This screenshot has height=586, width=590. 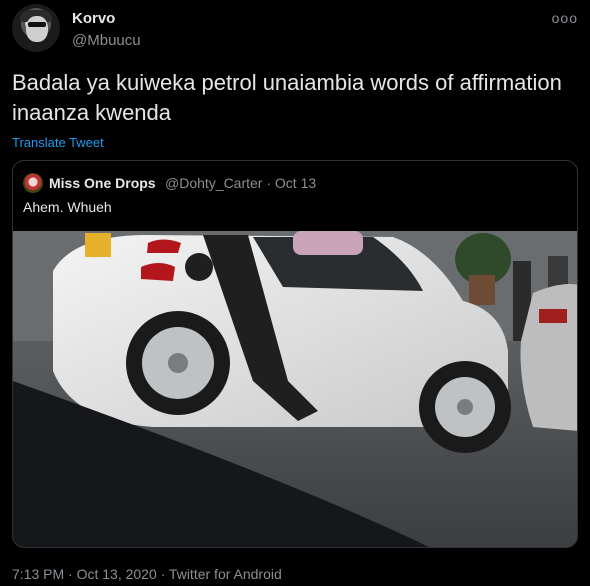 What do you see at coordinates (37, 24) in the screenshot?
I see `avatar-shades` at bounding box center [37, 24].